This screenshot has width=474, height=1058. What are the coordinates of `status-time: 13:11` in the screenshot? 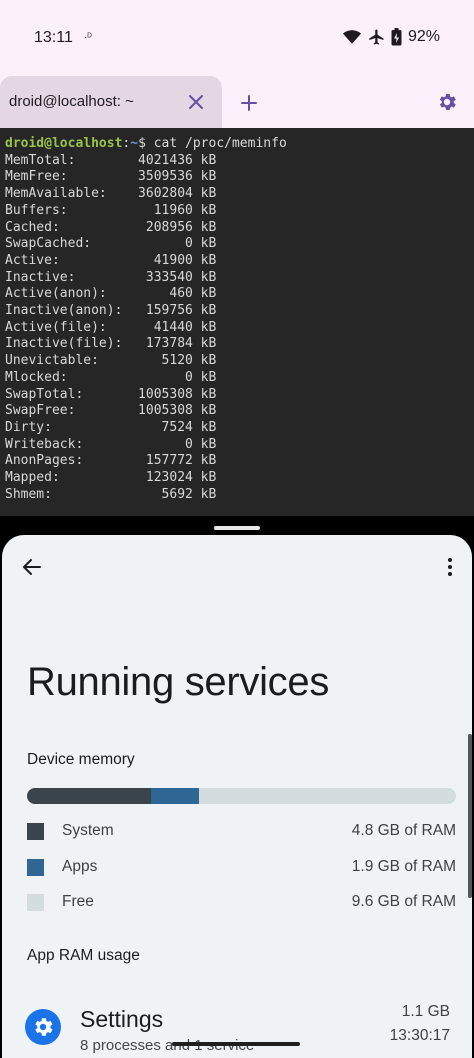 It's located at (53, 37).